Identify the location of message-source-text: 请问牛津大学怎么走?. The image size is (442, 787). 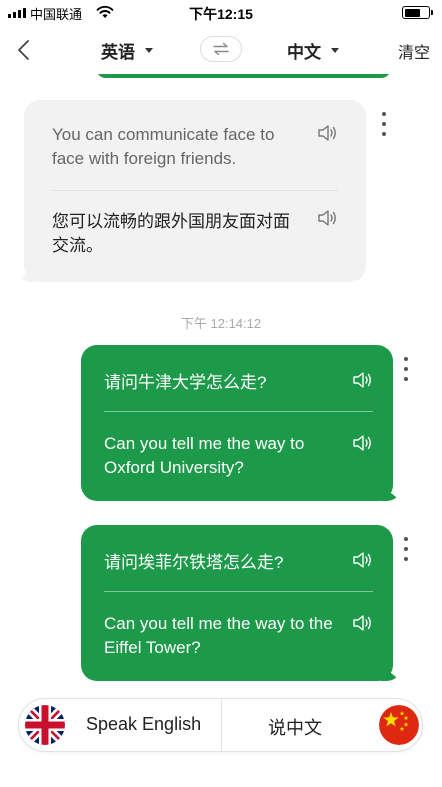
(238, 378).